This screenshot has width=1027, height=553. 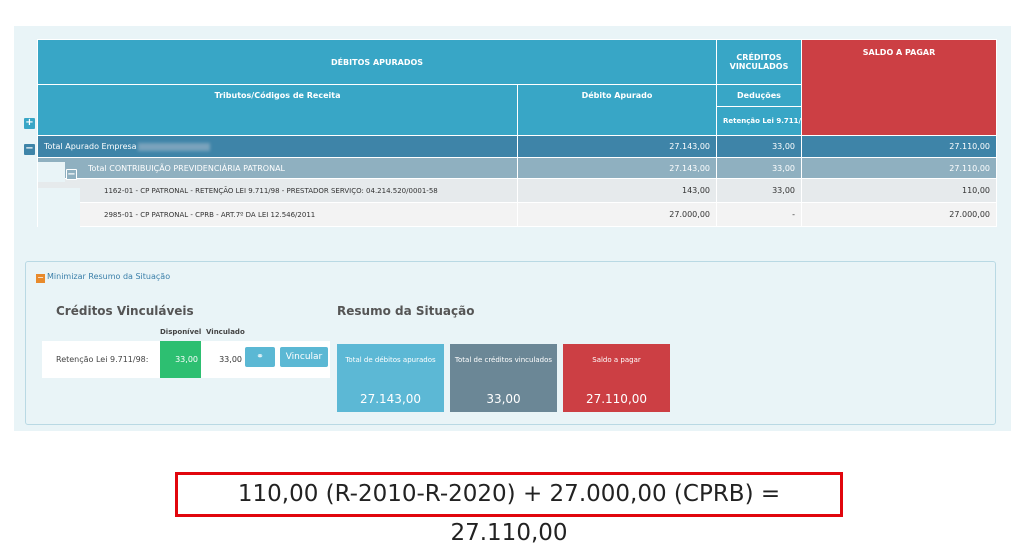 What do you see at coordinates (616, 378) in the screenshot?
I see `summary-box-saldo: Saldo a pagar 27.110,00` at bounding box center [616, 378].